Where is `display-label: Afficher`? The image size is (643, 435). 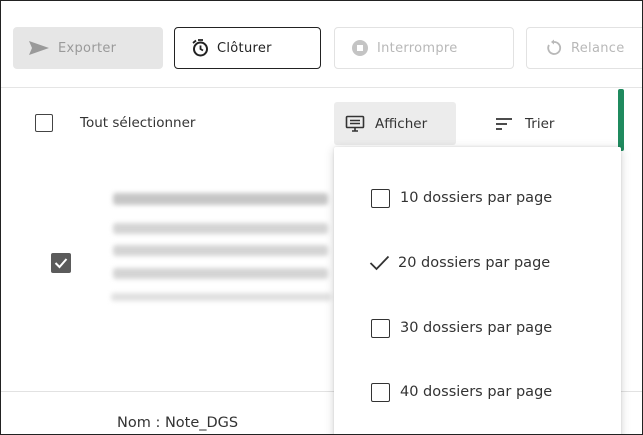
display-label: Afficher is located at coordinates (401, 123).